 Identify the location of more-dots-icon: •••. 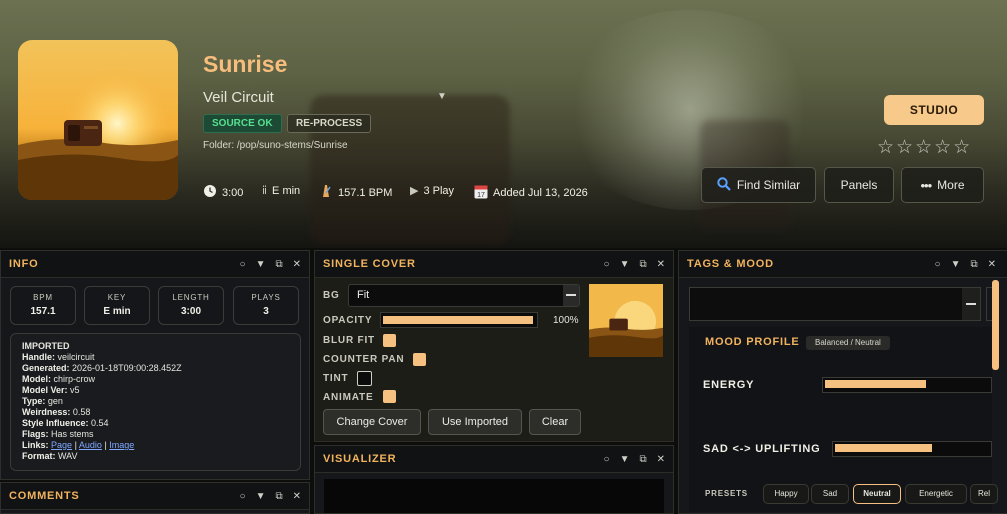
(926, 185).